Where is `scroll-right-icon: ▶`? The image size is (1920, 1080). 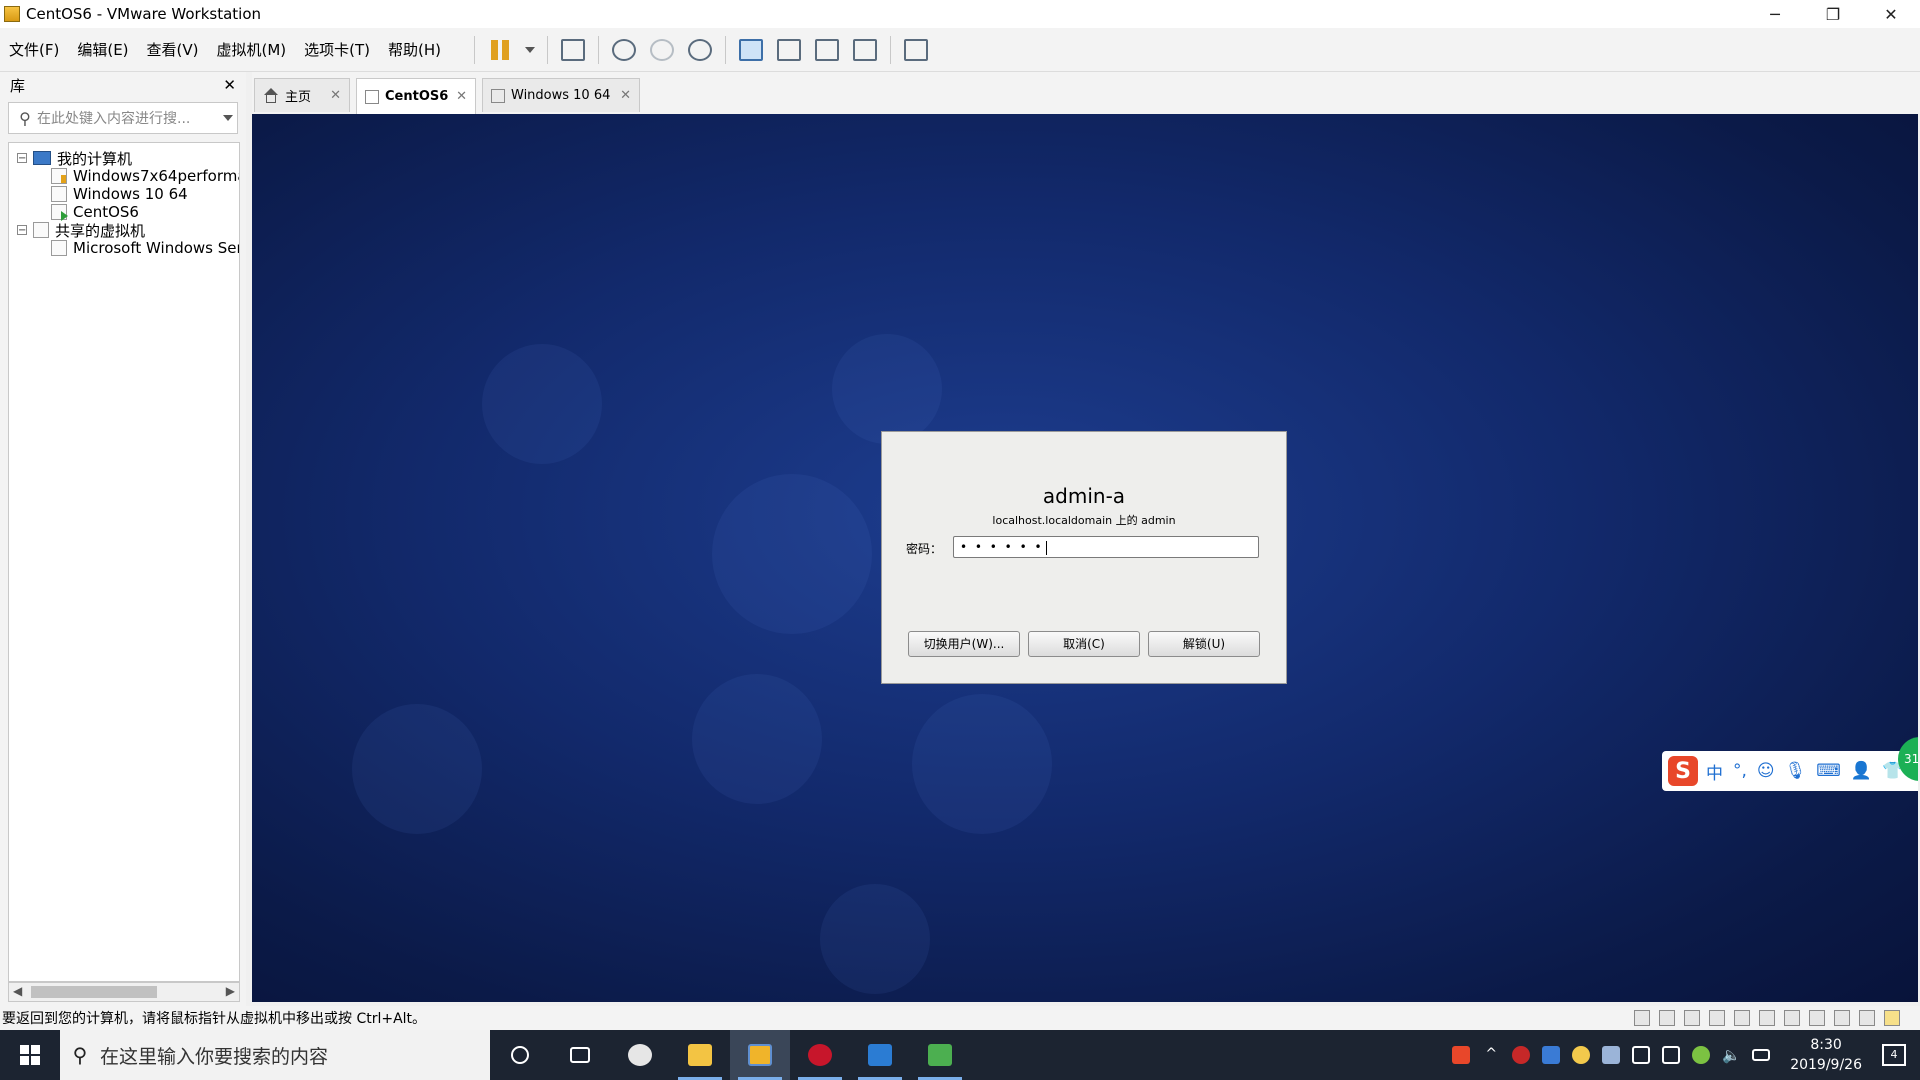 scroll-right-icon: ▶ is located at coordinates (230, 991).